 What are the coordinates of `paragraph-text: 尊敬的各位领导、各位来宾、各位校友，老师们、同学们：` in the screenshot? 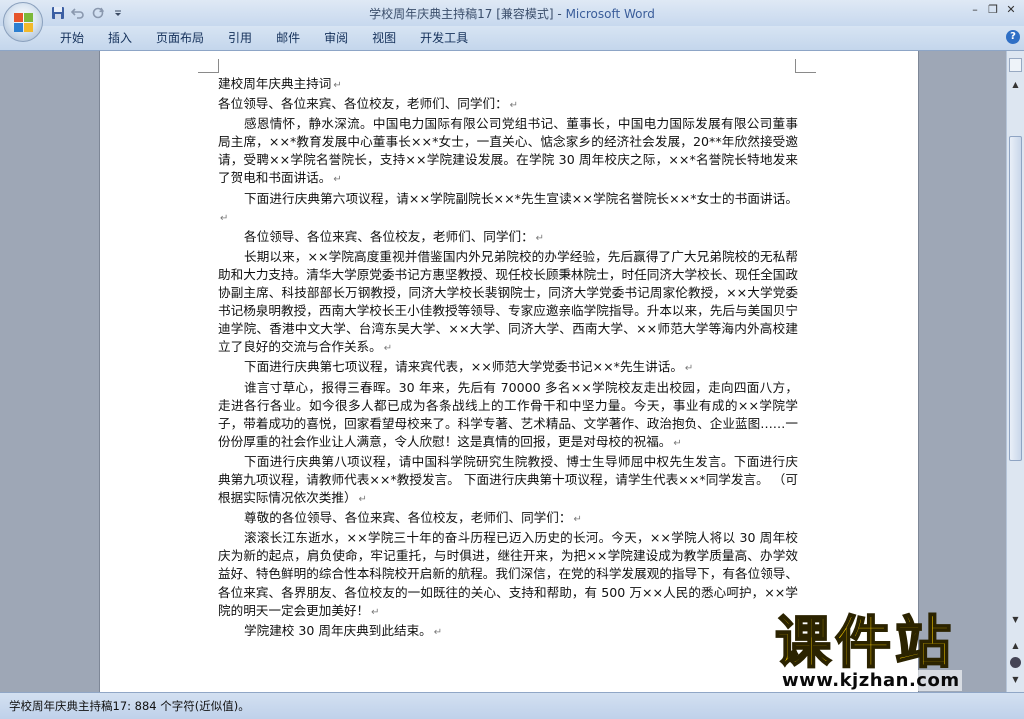 It's located at (408, 518).